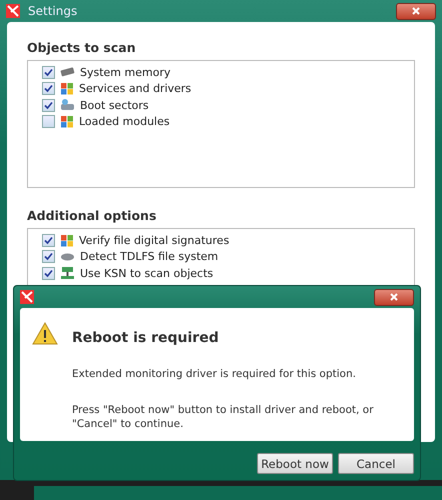 This screenshot has height=500, width=442. Describe the element at coordinates (53, 11) in the screenshot. I see `window-title: Settings` at that location.